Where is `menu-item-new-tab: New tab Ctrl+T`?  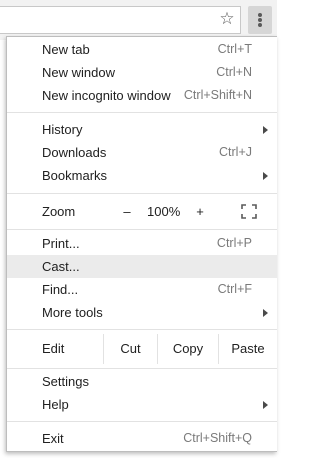
menu-item-new-tab: New tab Ctrl+T is located at coordinates (142, 49).